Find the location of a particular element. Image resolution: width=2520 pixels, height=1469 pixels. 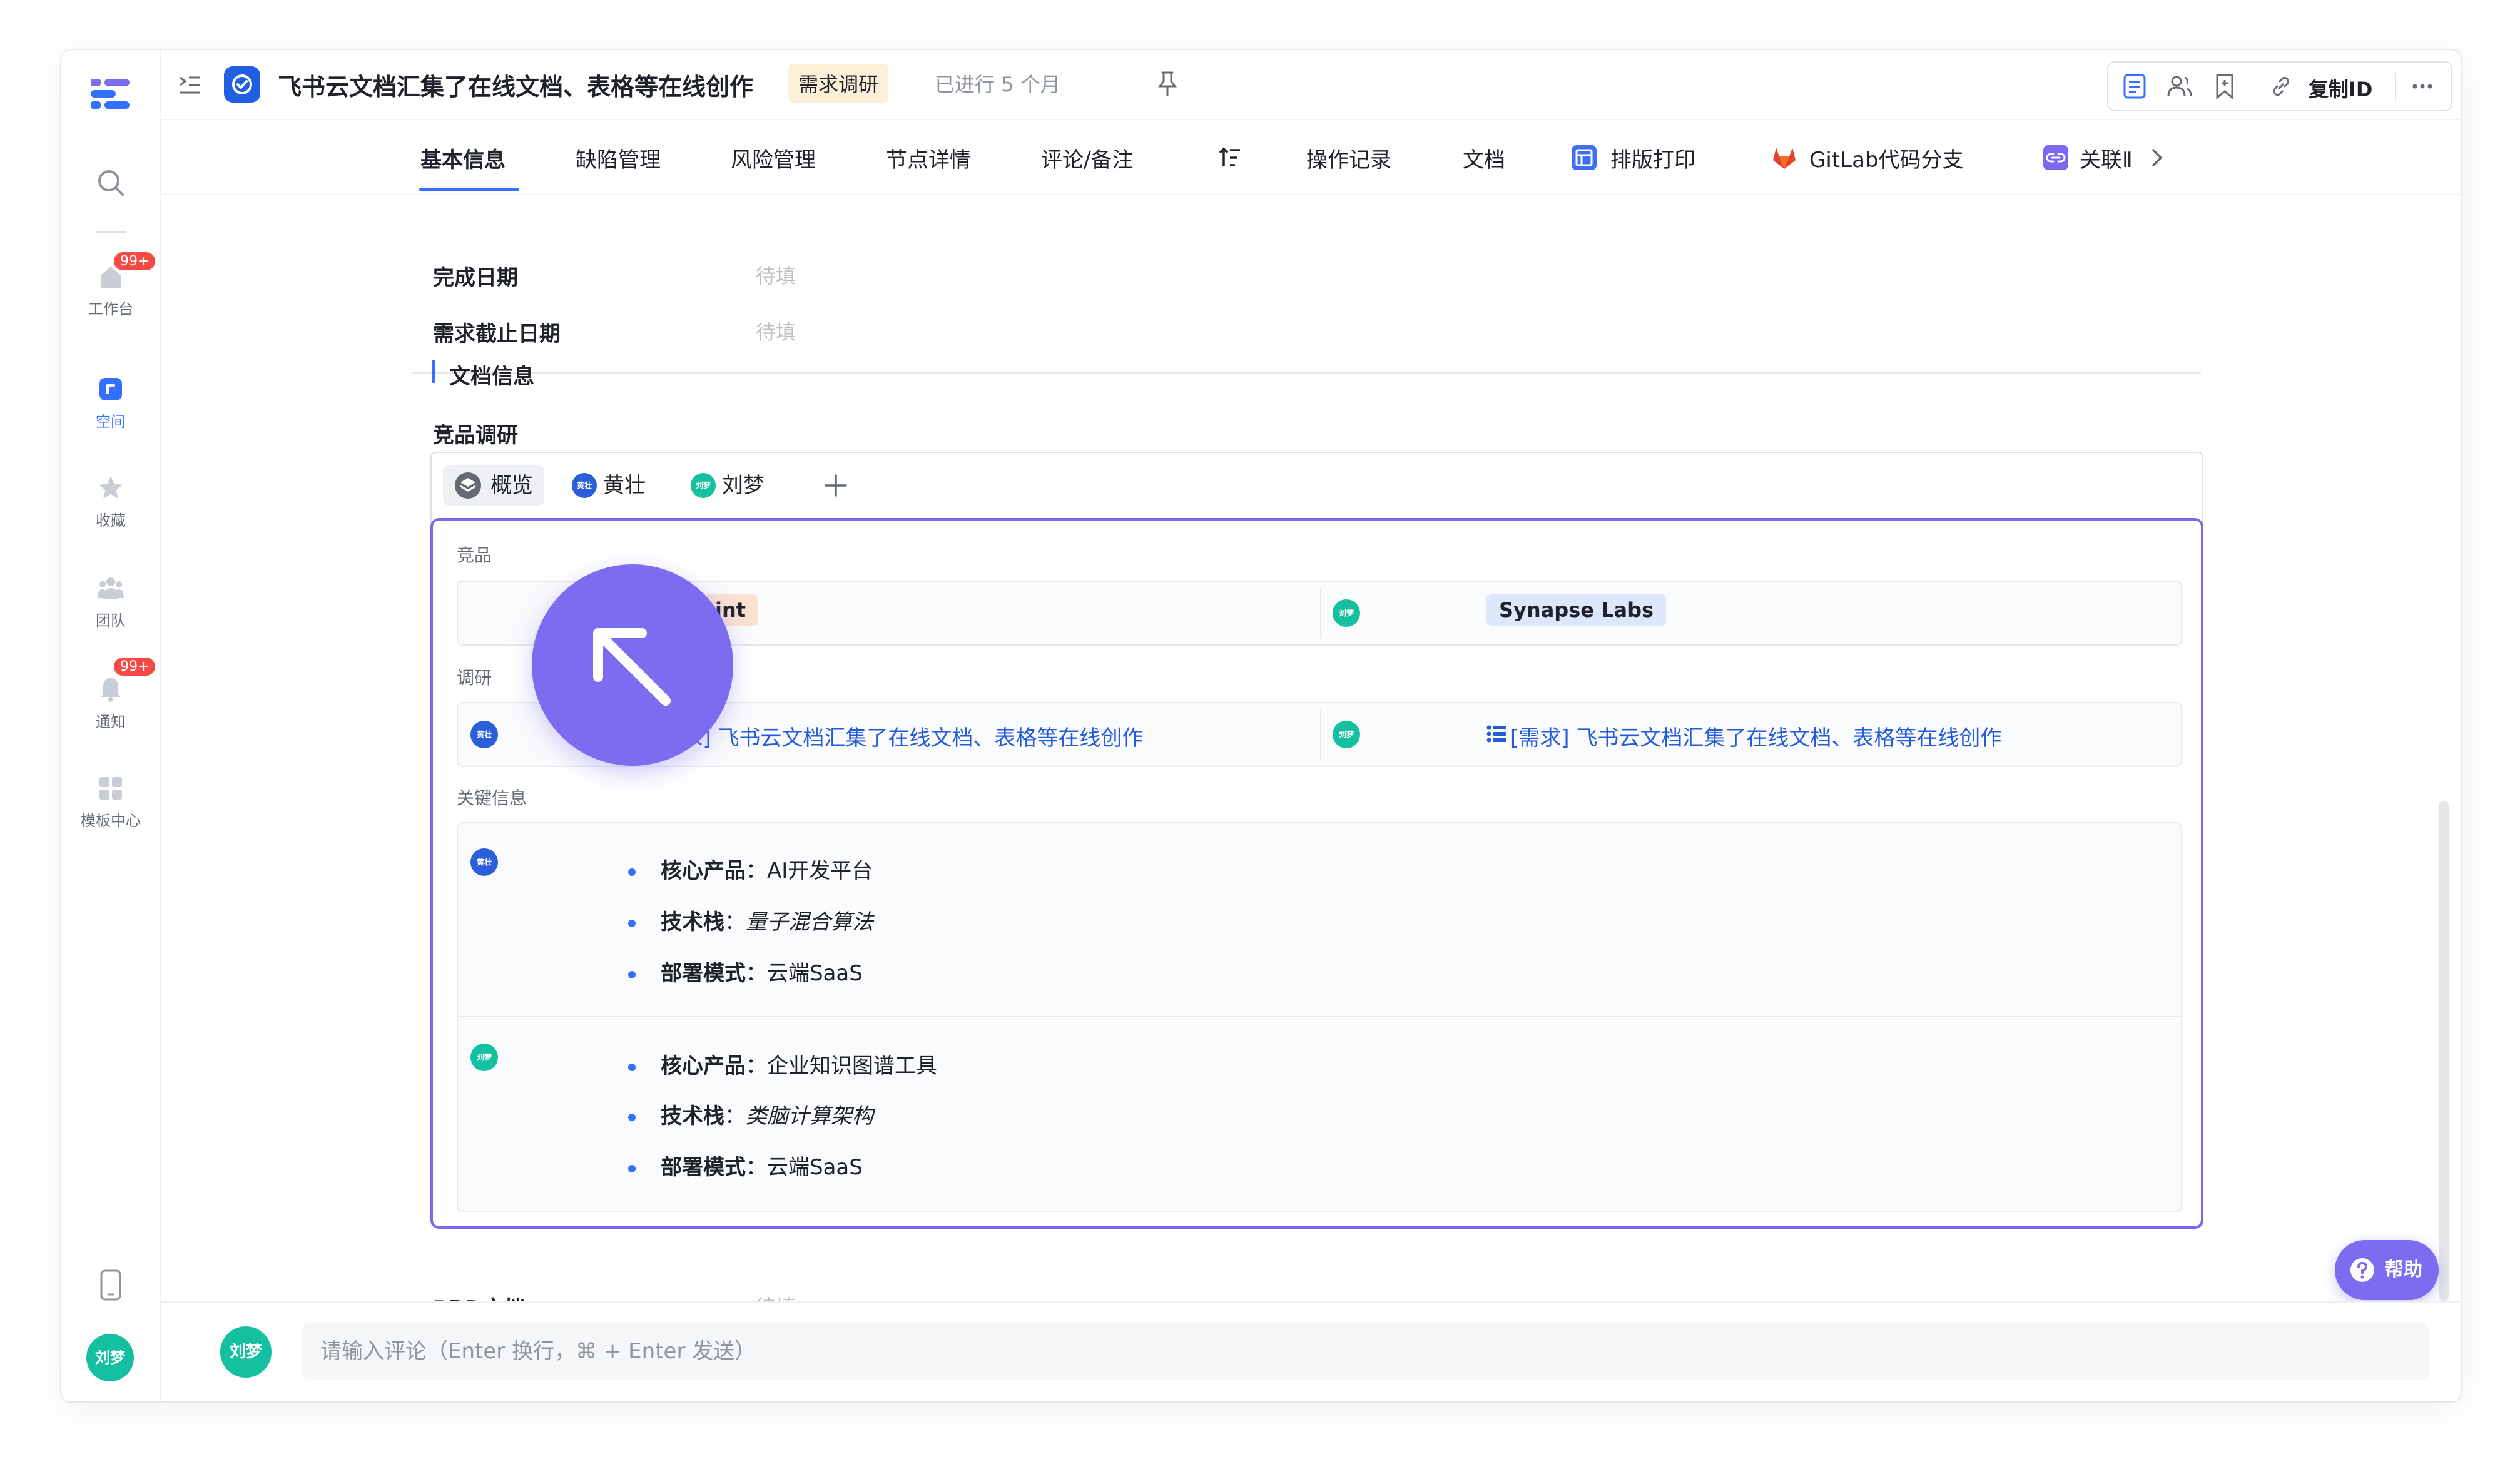

sidebar-item-templates: 模板中心 is located at coordinates (110, 802).